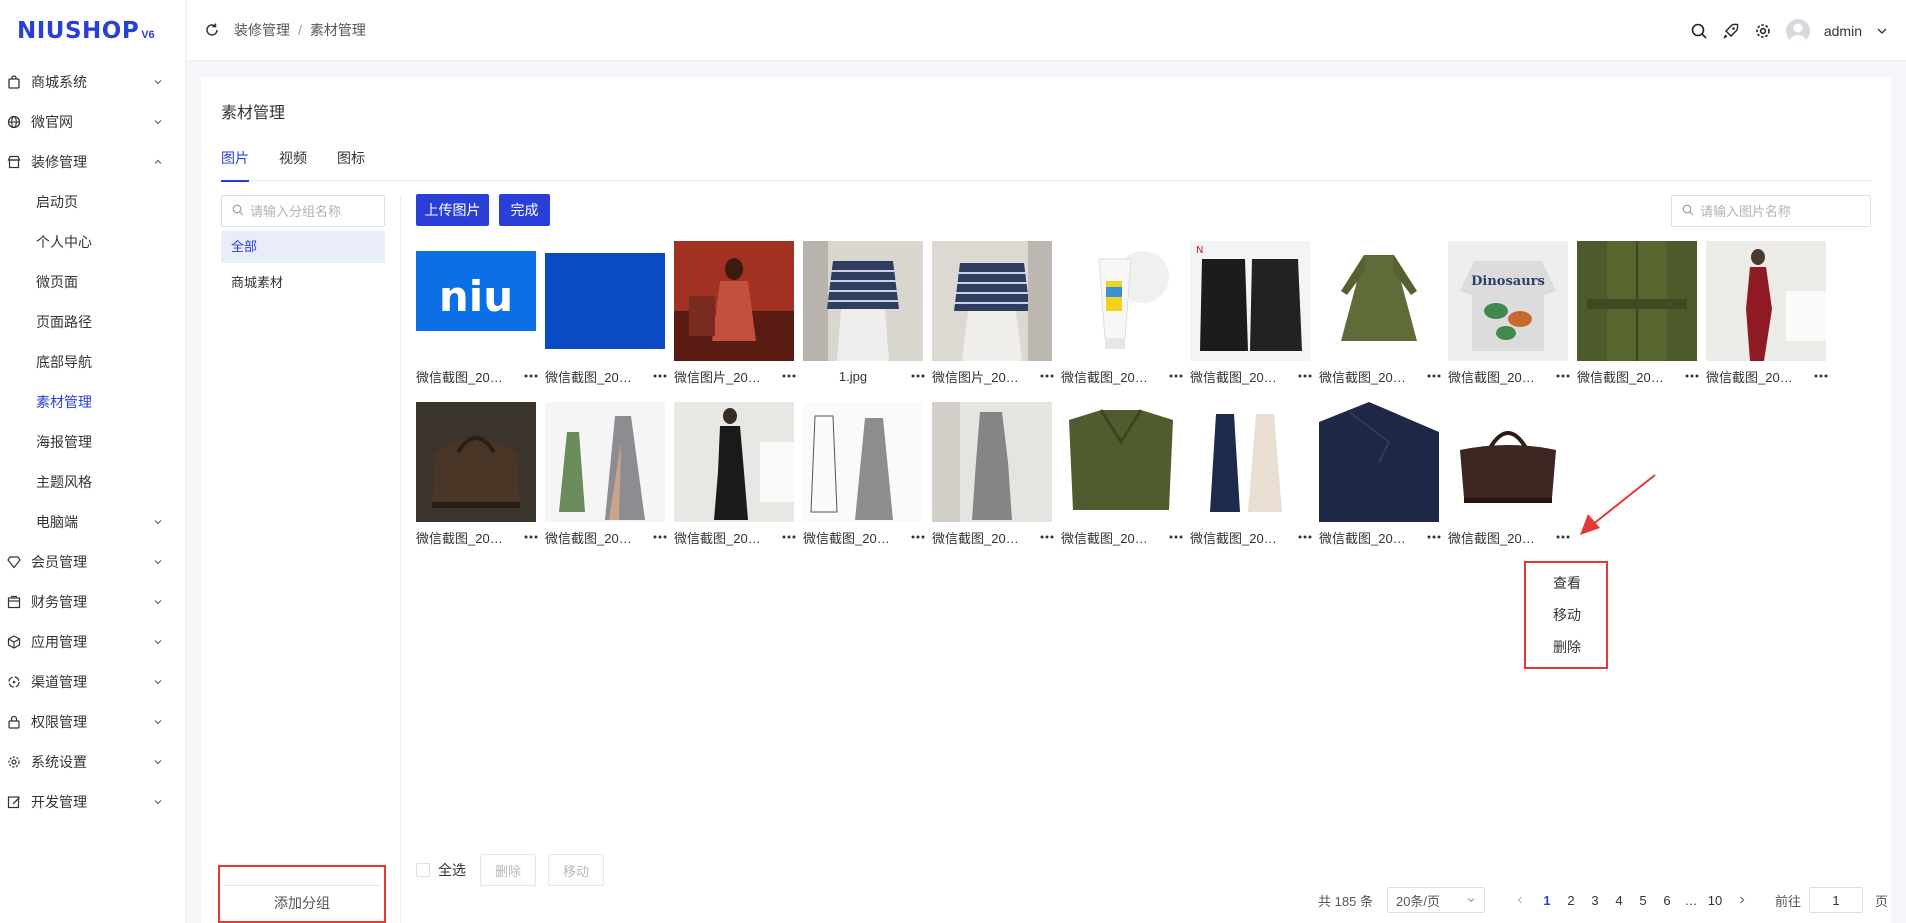 The width and height of the screenshot is (1906, 923). What do you see at coordinates (1797, 30) in the screenshot?
I see `avatar` at bounding box center [1797, 30].